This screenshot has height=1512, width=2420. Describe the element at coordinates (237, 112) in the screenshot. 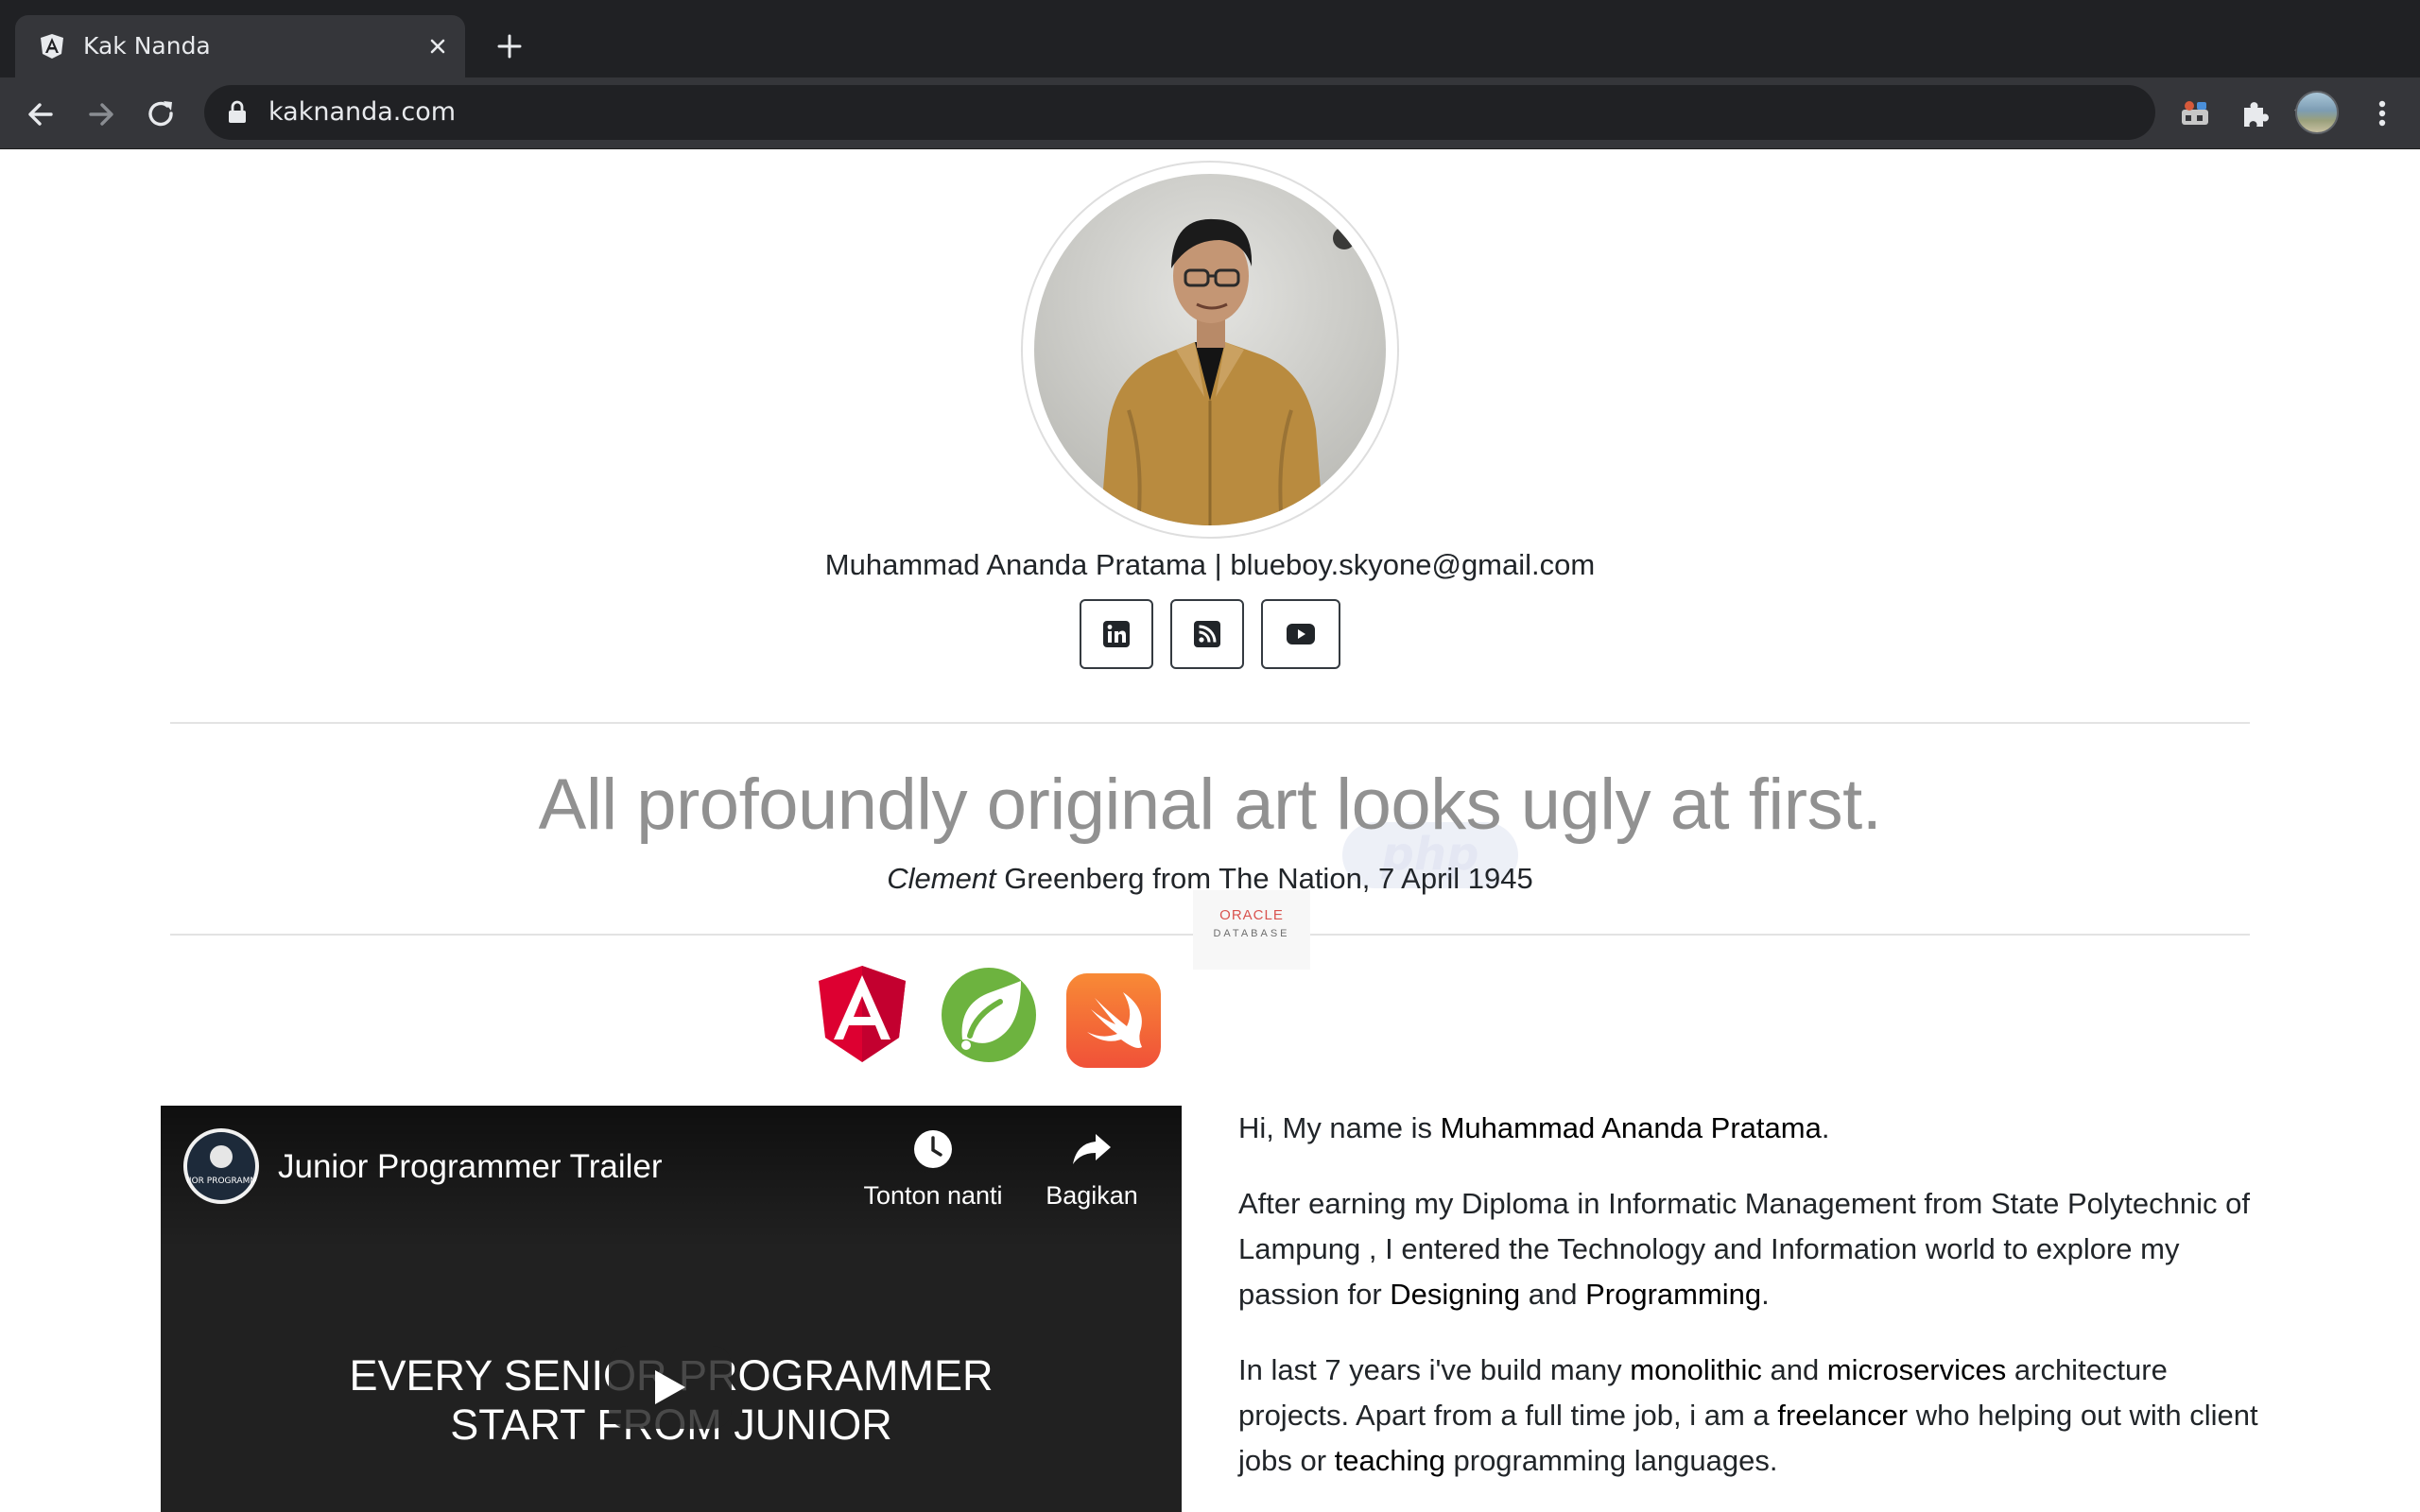

I see `lock-icon` at that location.